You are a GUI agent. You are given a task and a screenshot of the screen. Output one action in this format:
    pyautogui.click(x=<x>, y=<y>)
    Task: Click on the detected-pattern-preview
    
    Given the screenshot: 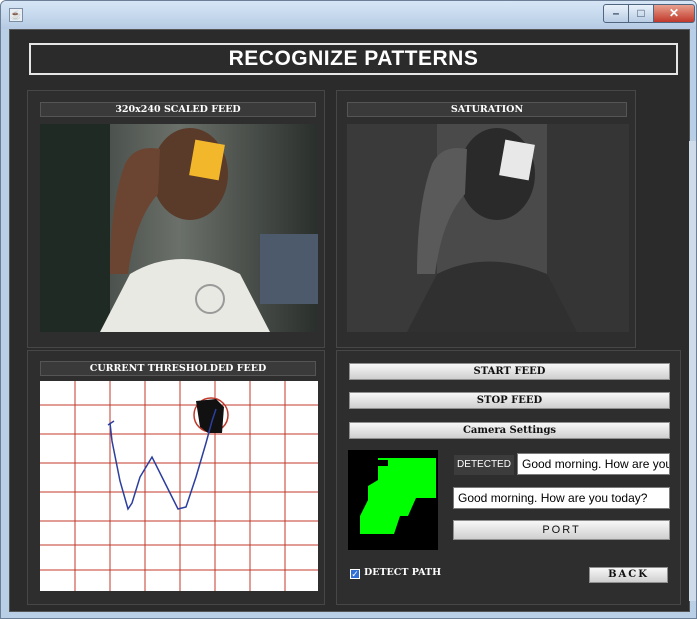 What is the action you would take?
    pyautogui.click(x=393, y=500)
    